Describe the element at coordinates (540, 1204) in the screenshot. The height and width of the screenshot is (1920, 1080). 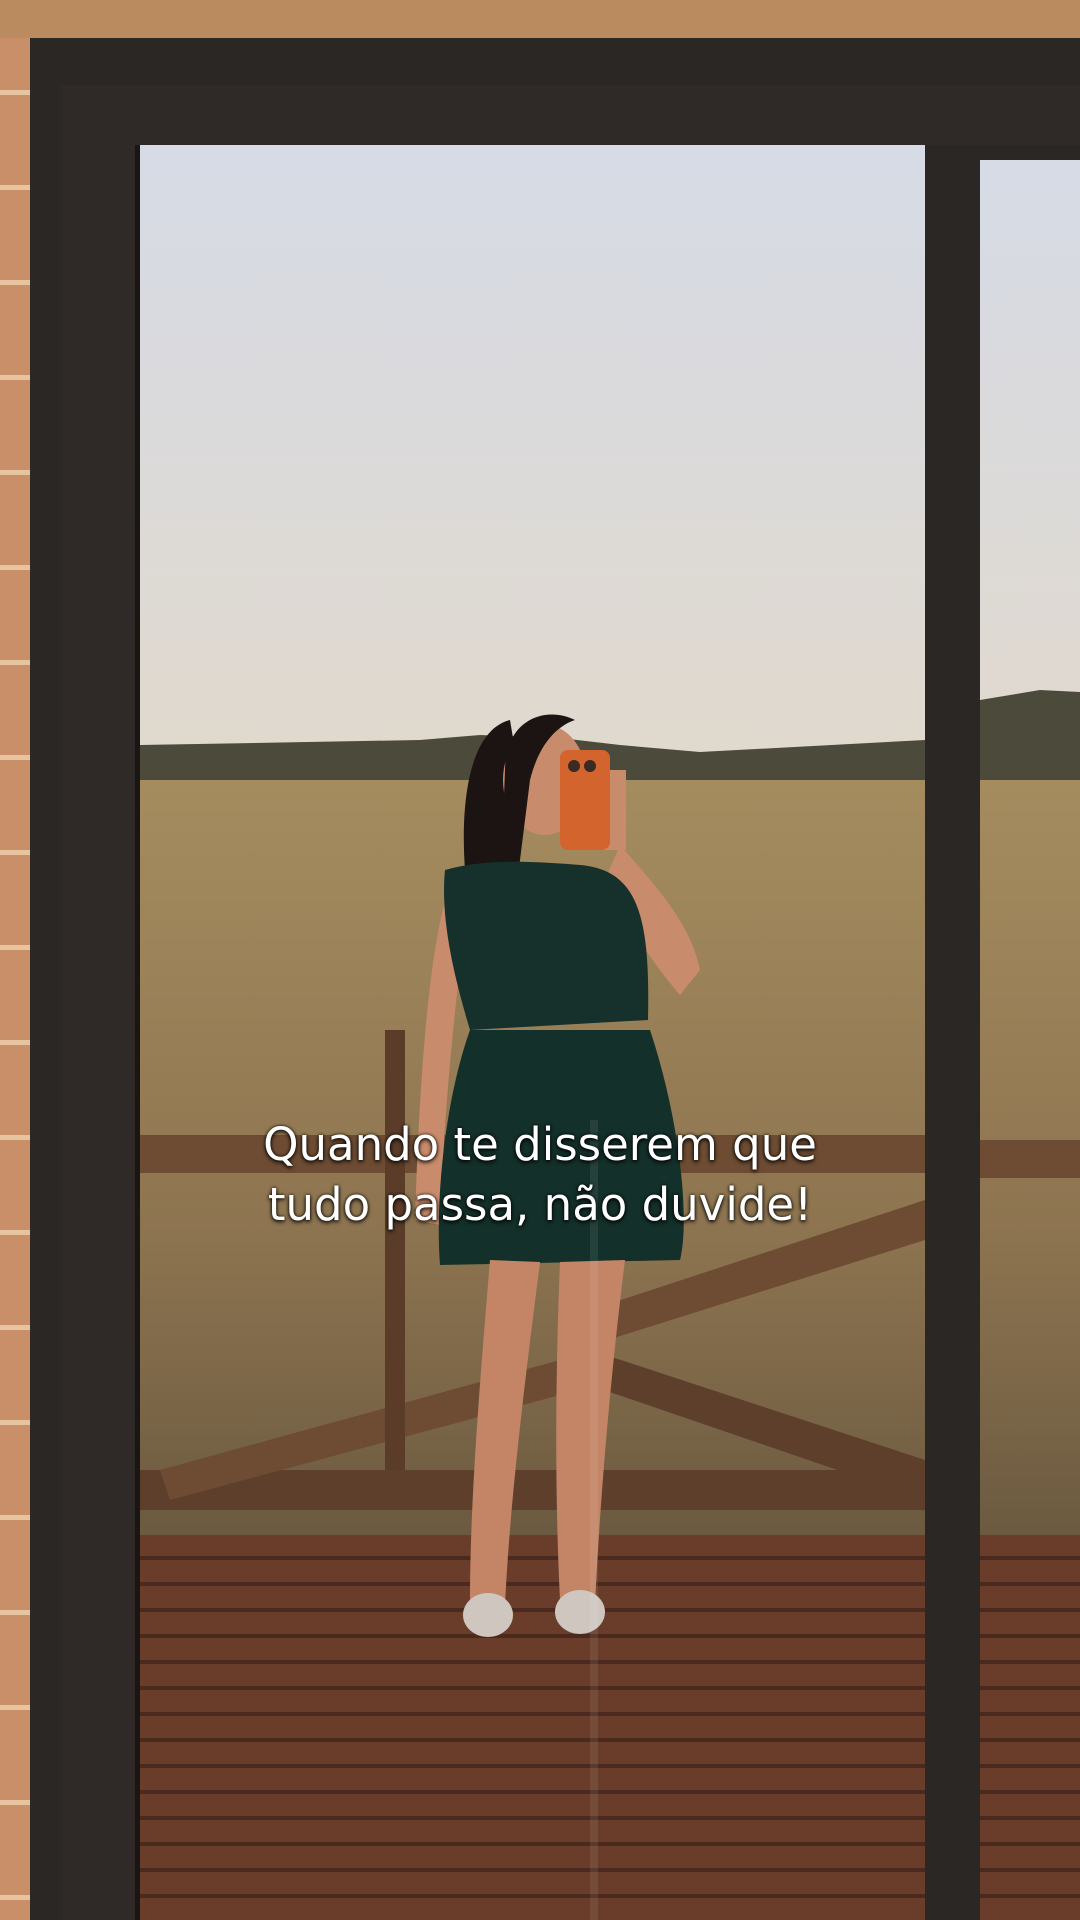
I see `caption-line-2: tudo passa, não duvide!` at that location.